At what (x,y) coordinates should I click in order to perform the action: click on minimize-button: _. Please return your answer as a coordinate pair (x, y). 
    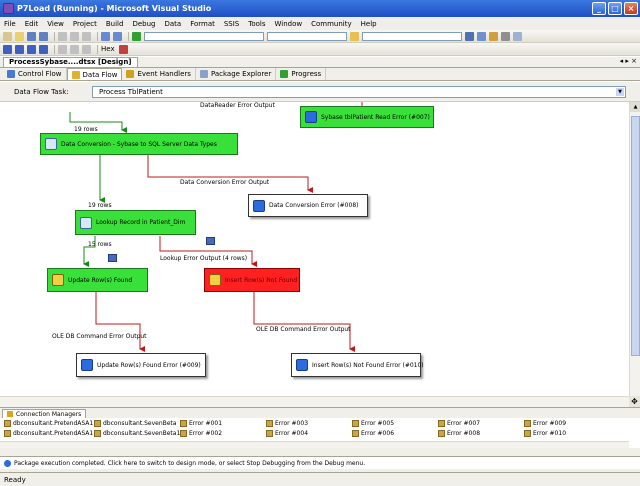
    Looking at the image, I should click on (599, 8).